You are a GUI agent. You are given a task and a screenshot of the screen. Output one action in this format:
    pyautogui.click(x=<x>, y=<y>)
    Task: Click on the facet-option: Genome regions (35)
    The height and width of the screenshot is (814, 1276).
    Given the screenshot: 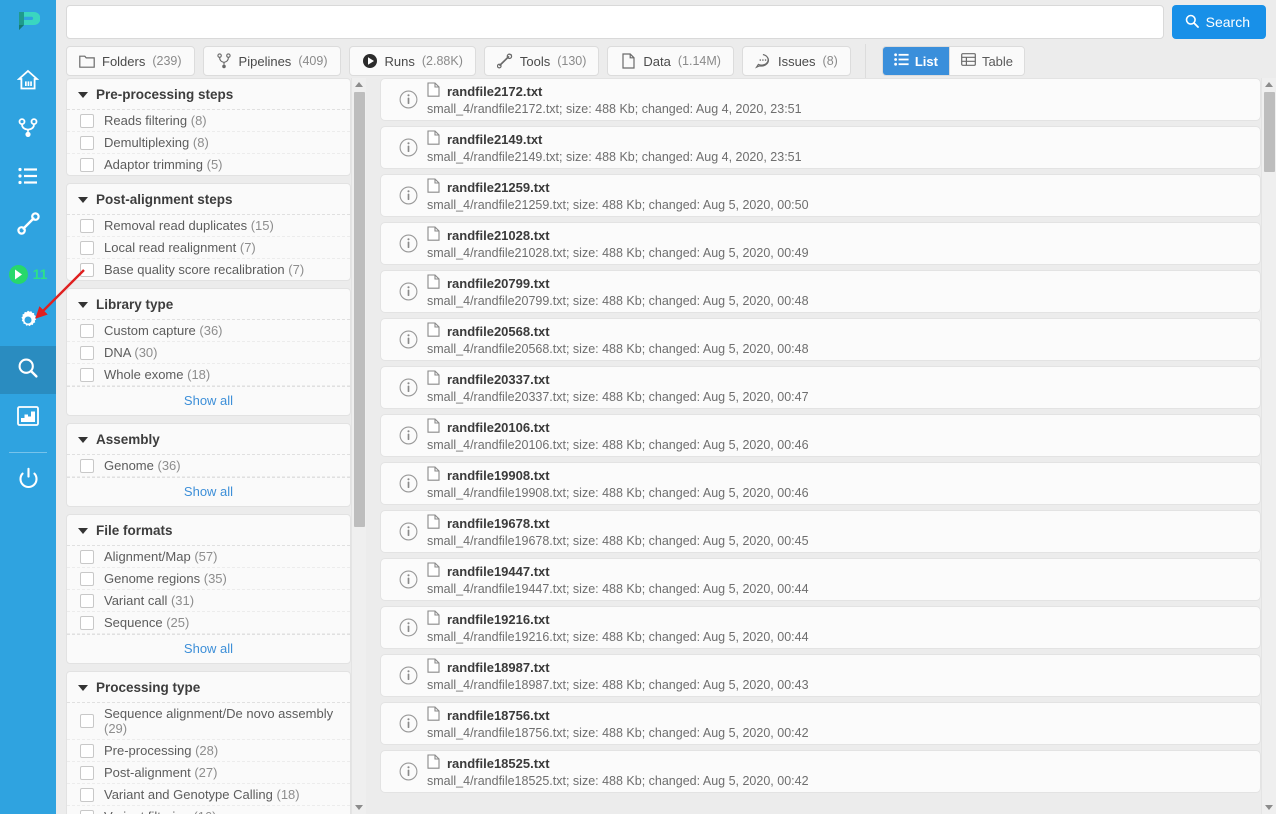 What is the action you would take?
    pyautogui.click(x=208, y=579)
    